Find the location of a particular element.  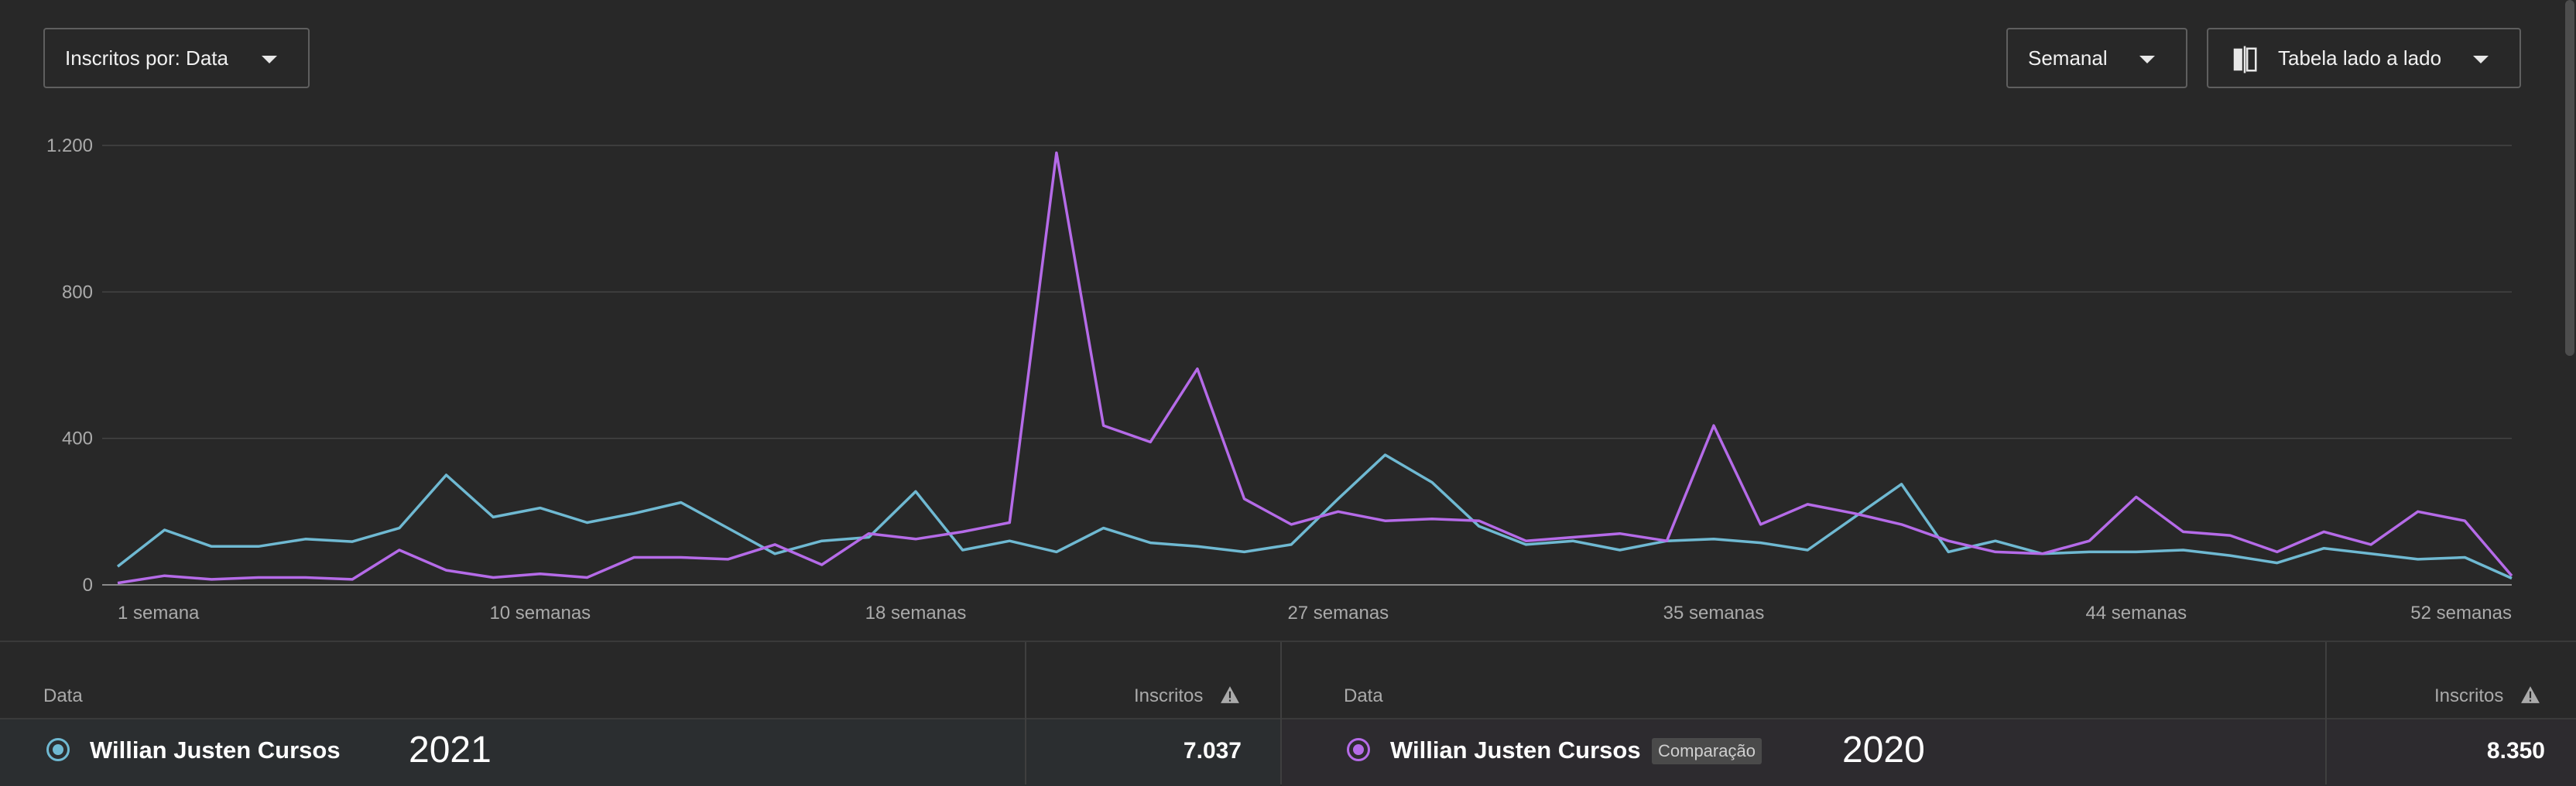

comparison-badge: Comparação is located at coordinates (1707, 751).